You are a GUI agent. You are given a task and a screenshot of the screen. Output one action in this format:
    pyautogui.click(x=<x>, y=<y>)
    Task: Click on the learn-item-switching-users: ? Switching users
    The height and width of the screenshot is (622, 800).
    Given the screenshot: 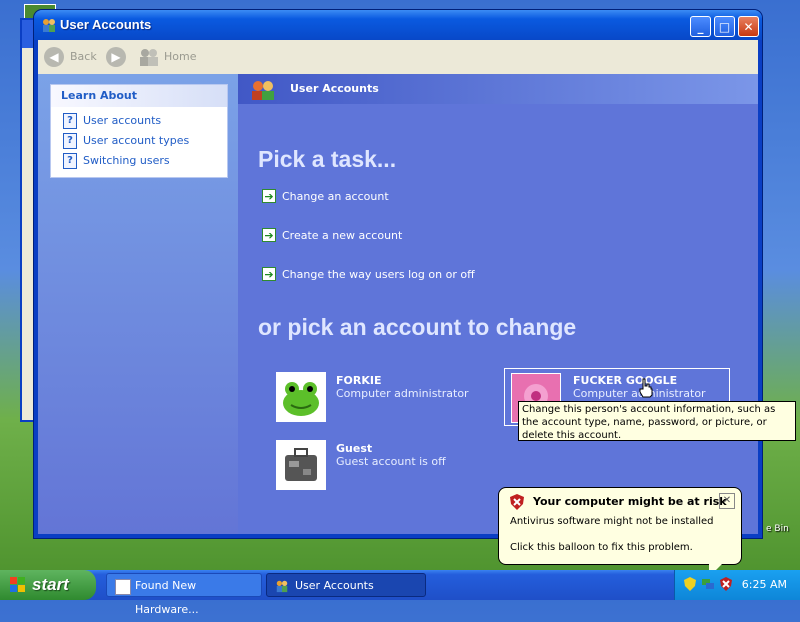 What is the action you would take?
    pyautogui.click(x=139, y=161)
    